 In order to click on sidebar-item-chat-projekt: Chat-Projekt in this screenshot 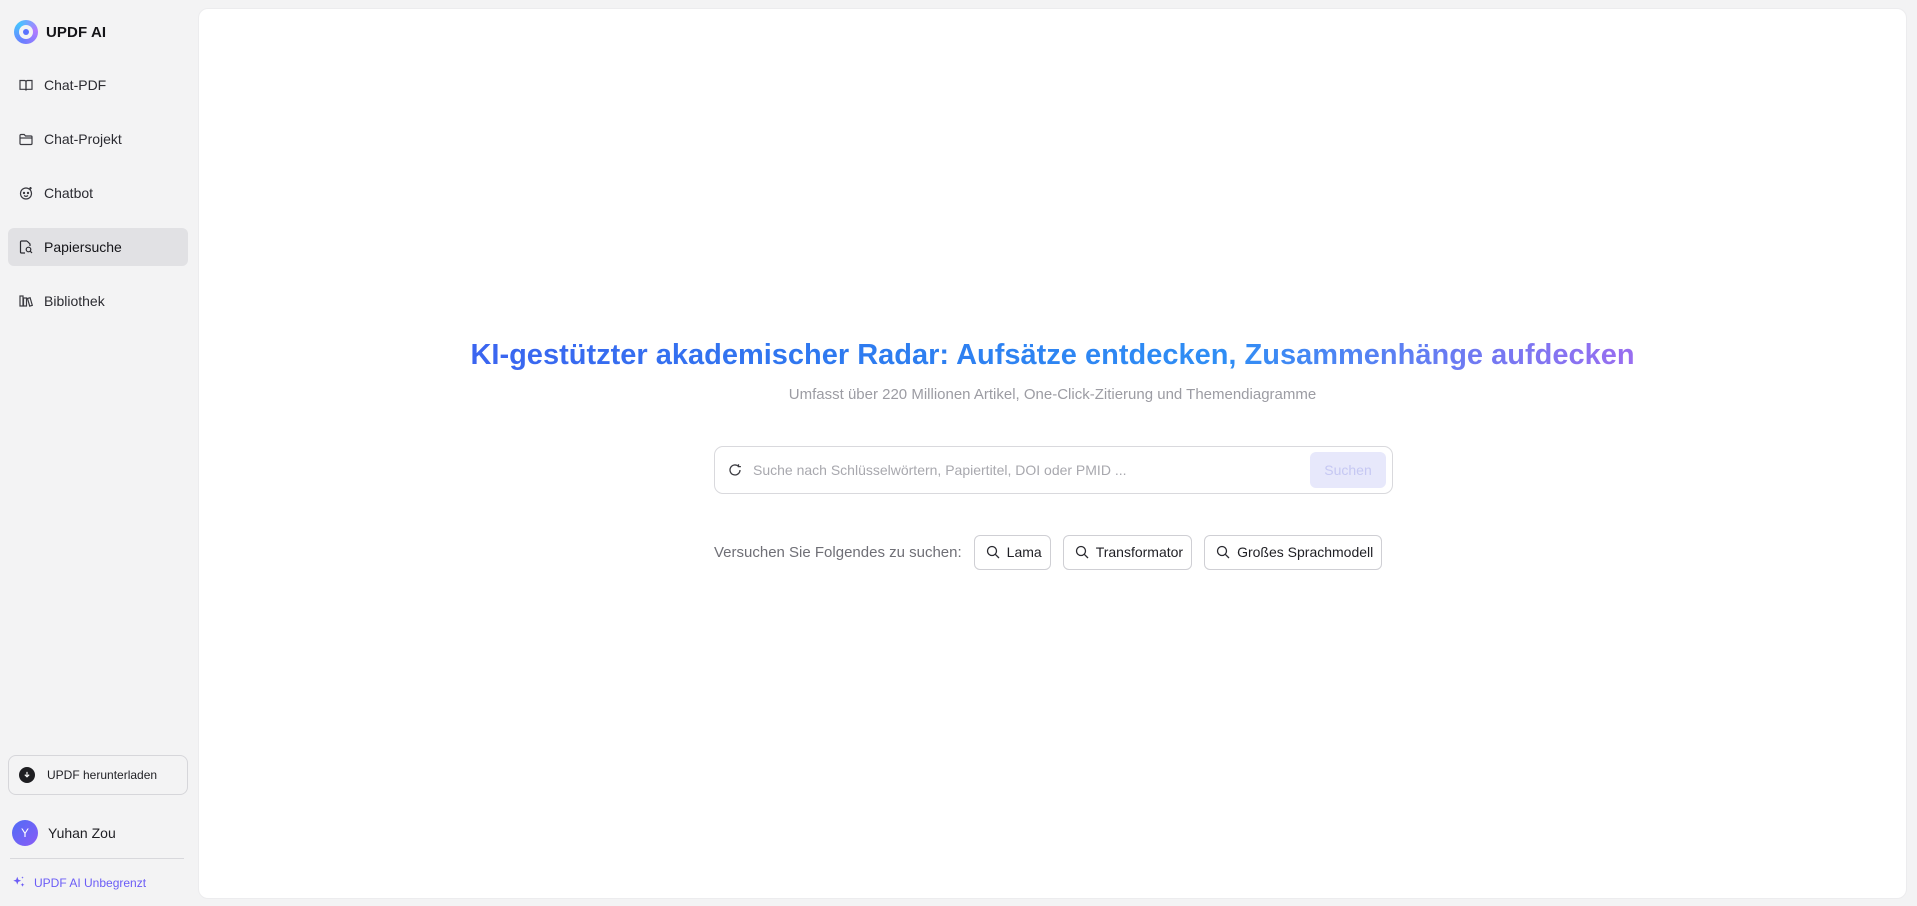, I will do `click(98, 139)`.